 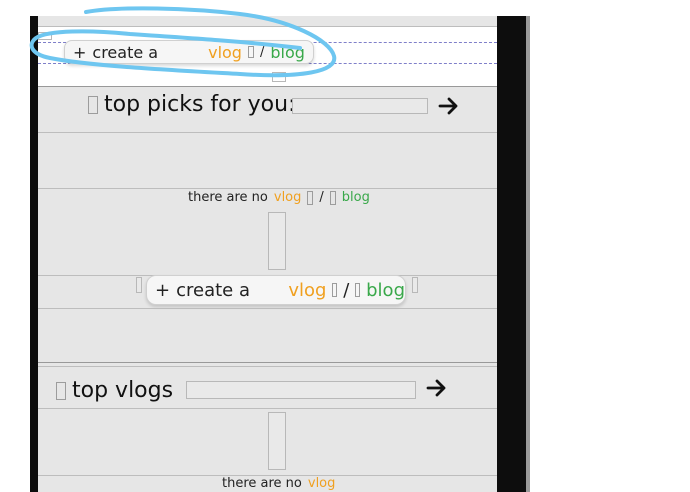 What do you see at coordinates (276, 290) in the screenshot?
I see `create-post-button: + create a vlog / blog` at bounding box center [276, 290].